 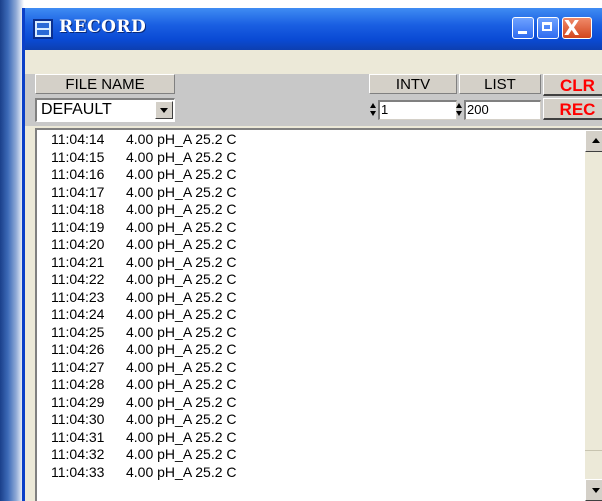 What do you see at coordinates (413, 84) in the screenshot?
I see `intv-label: INTV` at bounding box center [413, 84].